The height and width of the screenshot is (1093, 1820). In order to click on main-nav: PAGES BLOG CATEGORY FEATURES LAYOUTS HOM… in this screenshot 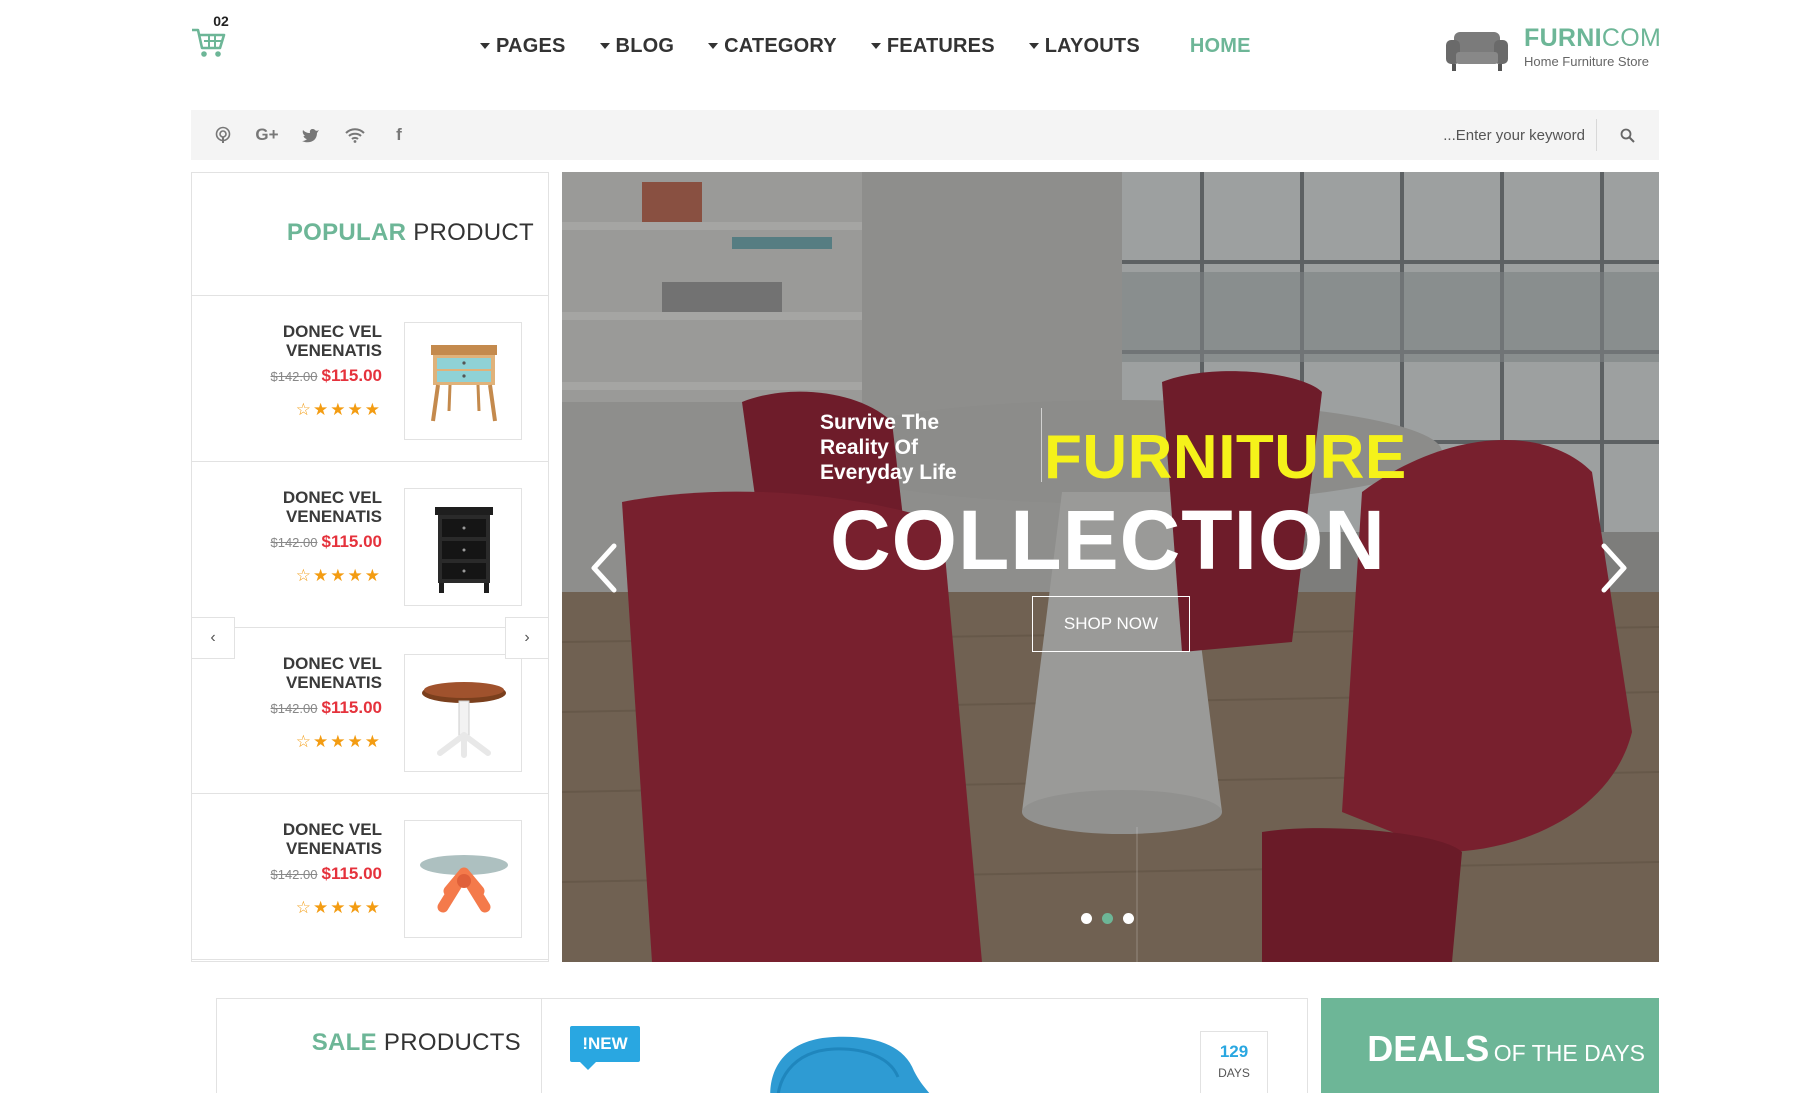, I will do `click(882, 46)`.